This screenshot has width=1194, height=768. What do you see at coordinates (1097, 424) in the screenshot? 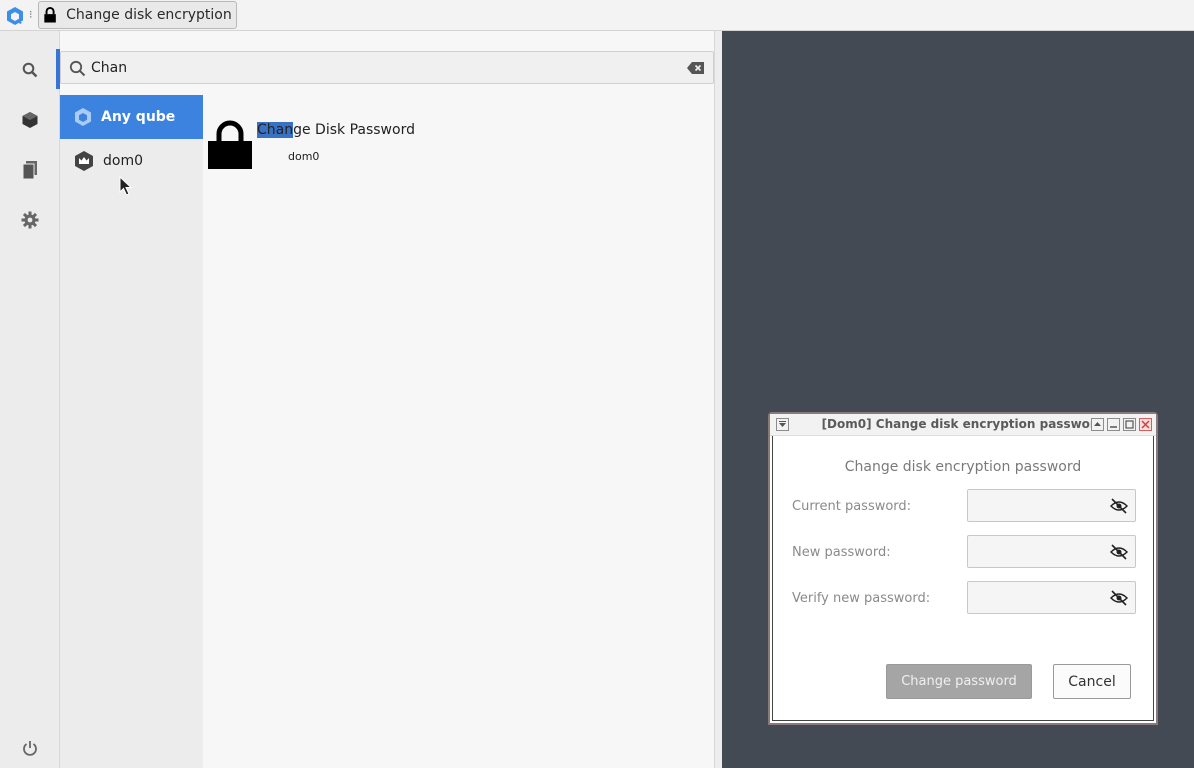
I see `shade-button` at bounding box center [1097, 424].